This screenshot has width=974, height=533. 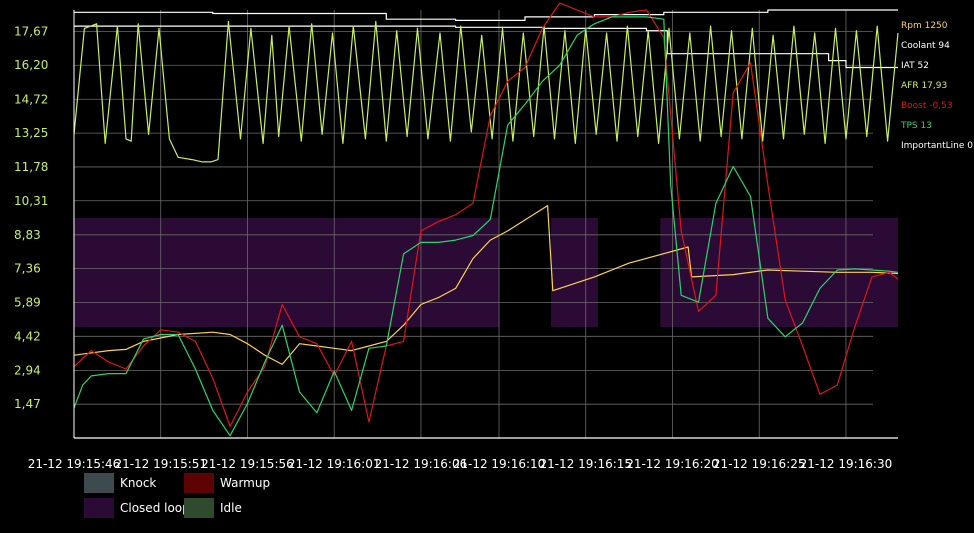 What do you see at coordinates (334, 464) in the screenshot?
I see `x-tick-label: 21-12 19:16:01` at bounding box center [334, 464].